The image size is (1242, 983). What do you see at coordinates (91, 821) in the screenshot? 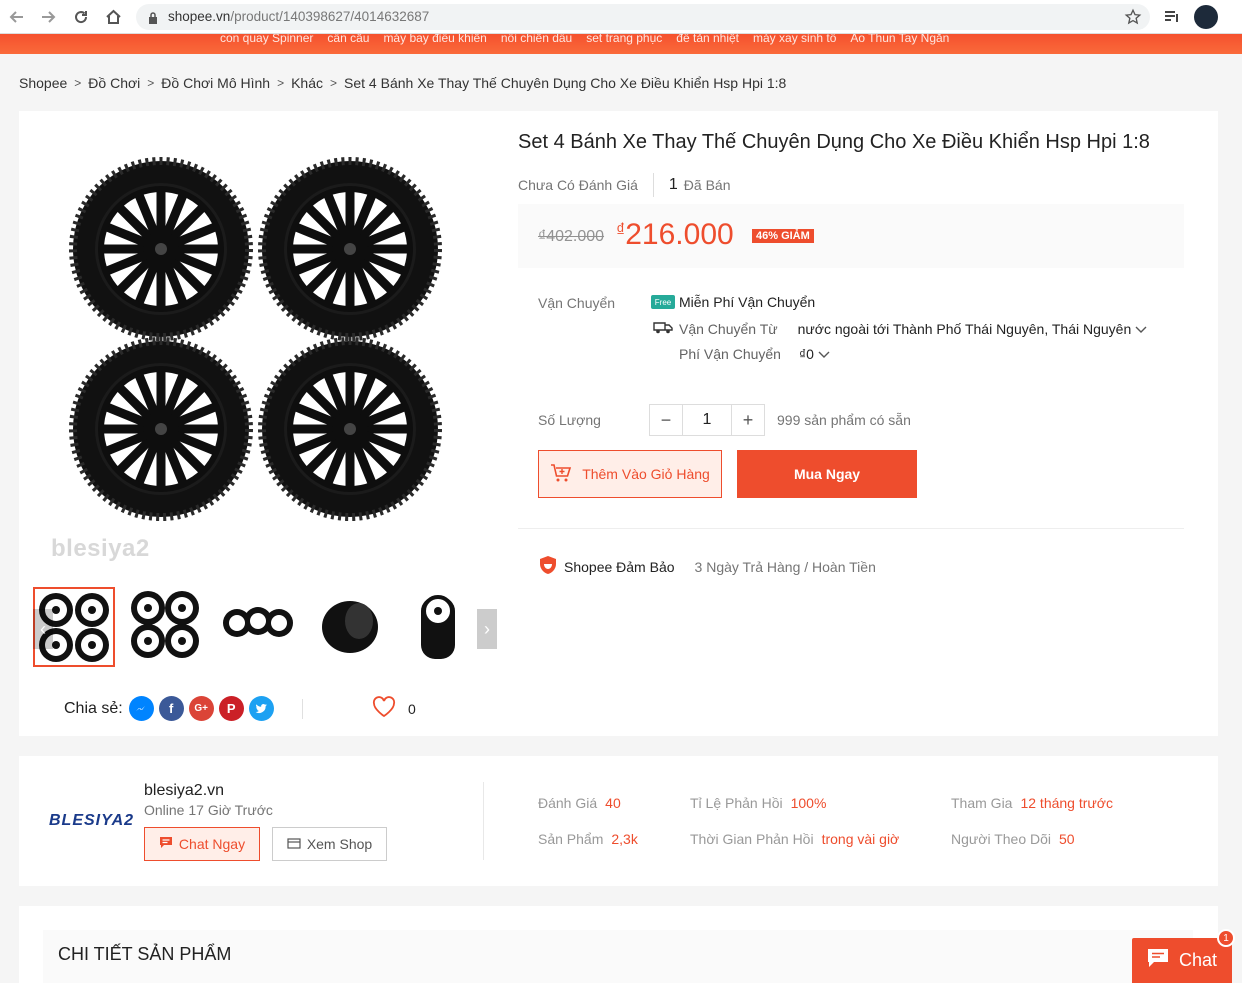
I see `shop-logo: BLESIYA2` at bounding box center [91, 821].